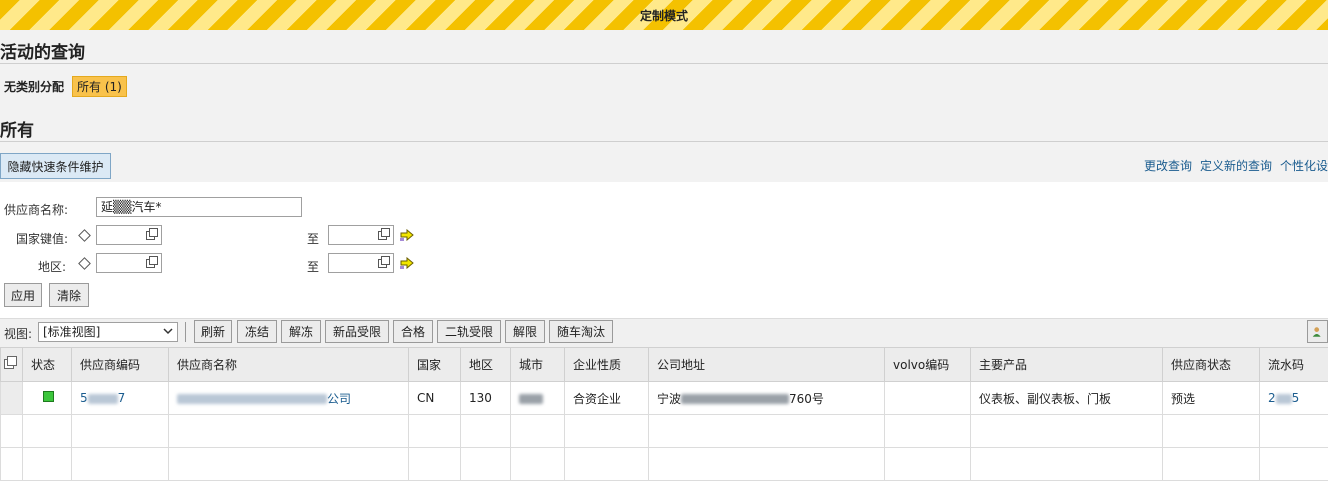 The width and height of the screenshot is (1328, 481). I want to click on active-queries-title: 活动的查询, so click(42, 50).